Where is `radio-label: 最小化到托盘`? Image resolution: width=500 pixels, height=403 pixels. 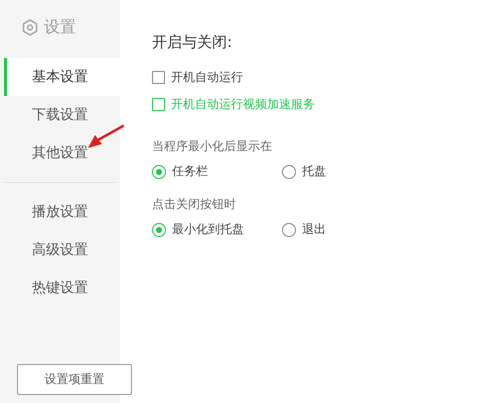 radio-label: 最小化到托盘 is located at coordinates (208, 229).